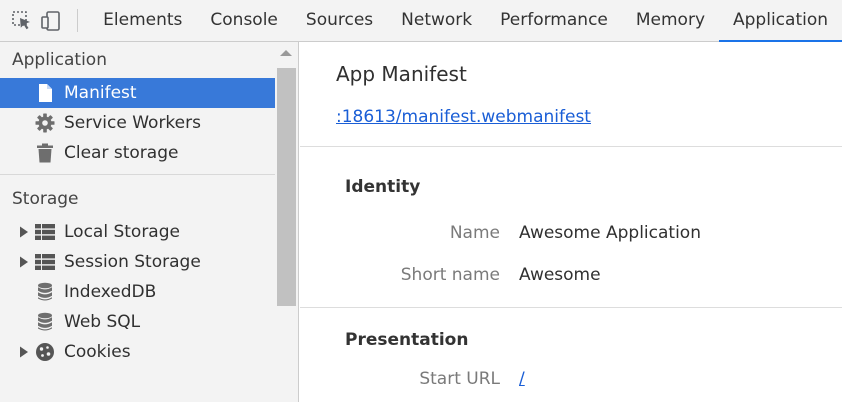 Image resolution: width=842 pixels, height=402 pixels. I want to click on sidebar-item-label: Web SQL, so click(102, 322).